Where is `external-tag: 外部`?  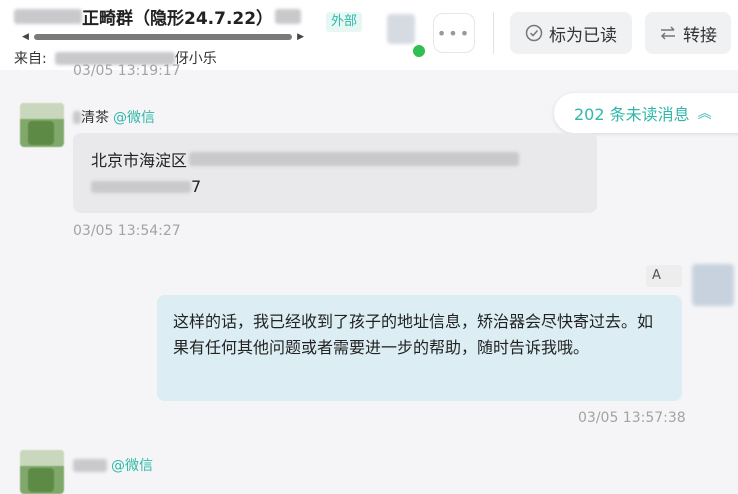
external-tag: 外部 is located at coordinates (344, 22).